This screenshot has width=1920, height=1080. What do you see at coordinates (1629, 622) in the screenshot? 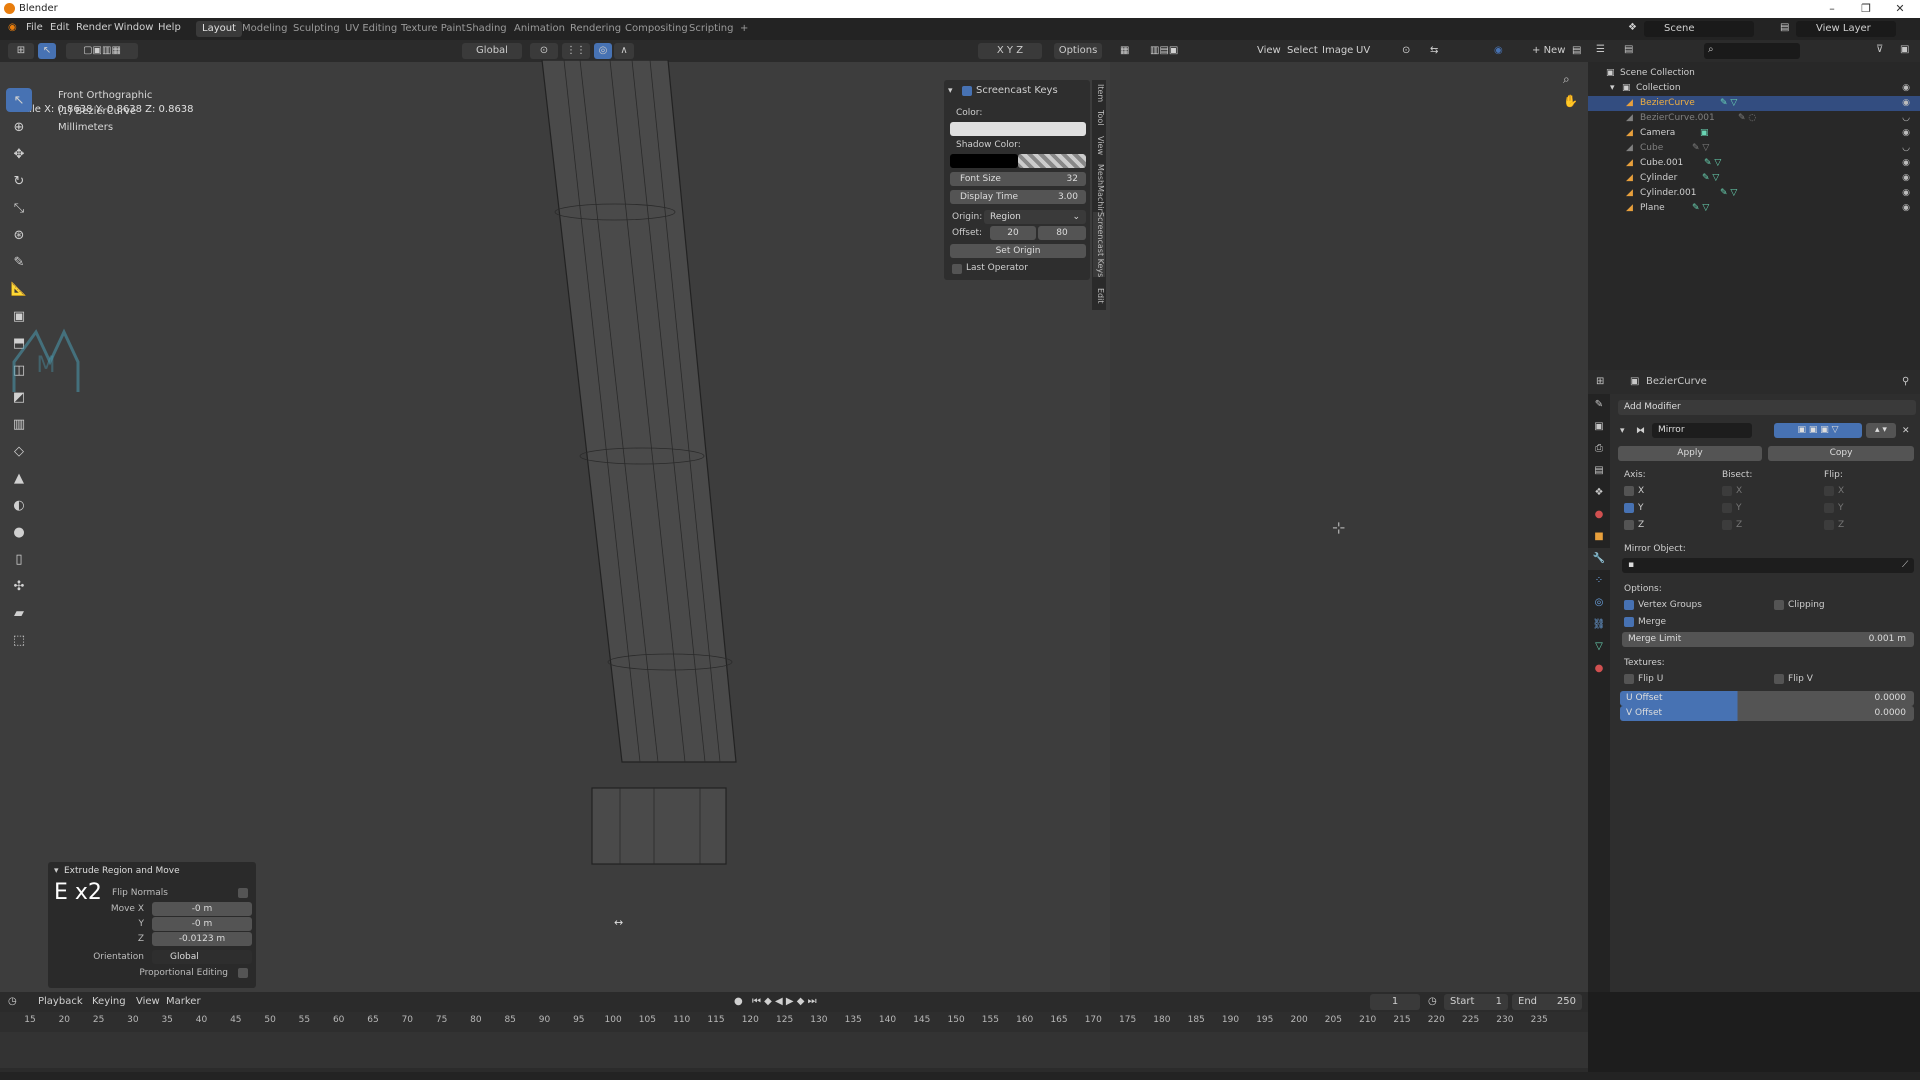
I see `merge-checkbox` at bounding box center [1629, 622].